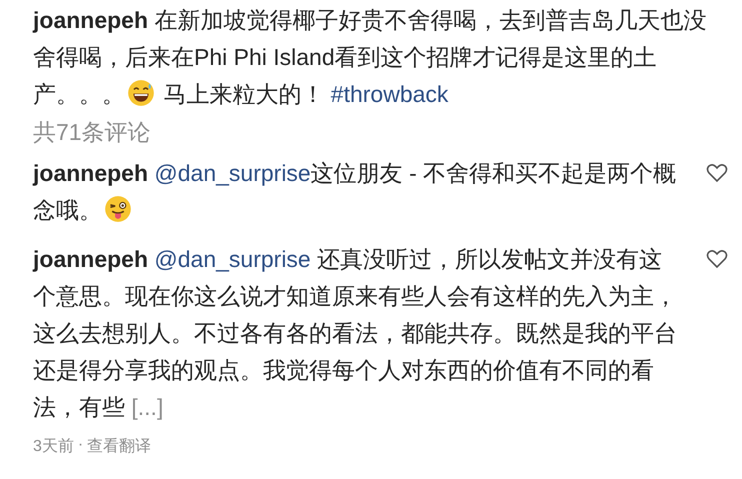  What do you see at coordinates (141, 93) in the screenshot?
I see `laughing-face-icon` at bounding box center [141, 93].